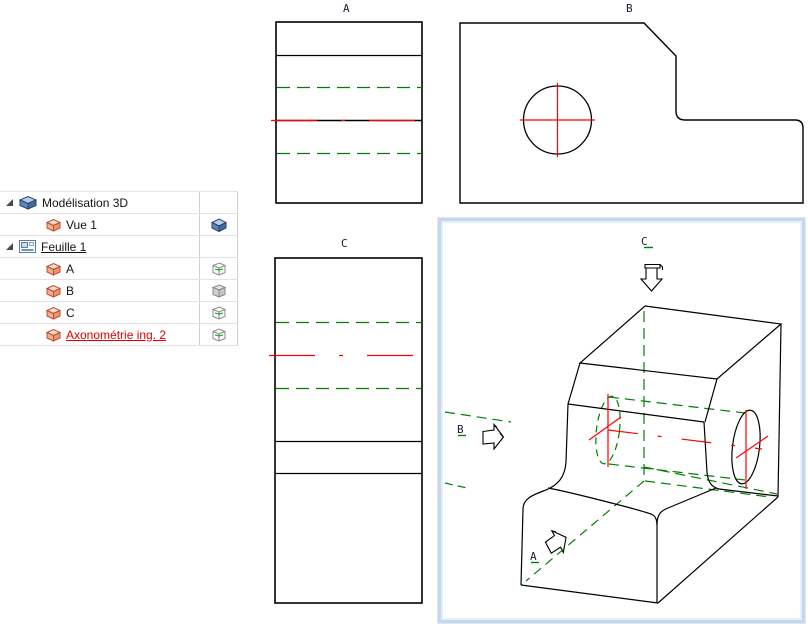  I want to click on tree-cell: Feuille 1, so click(100, 246).